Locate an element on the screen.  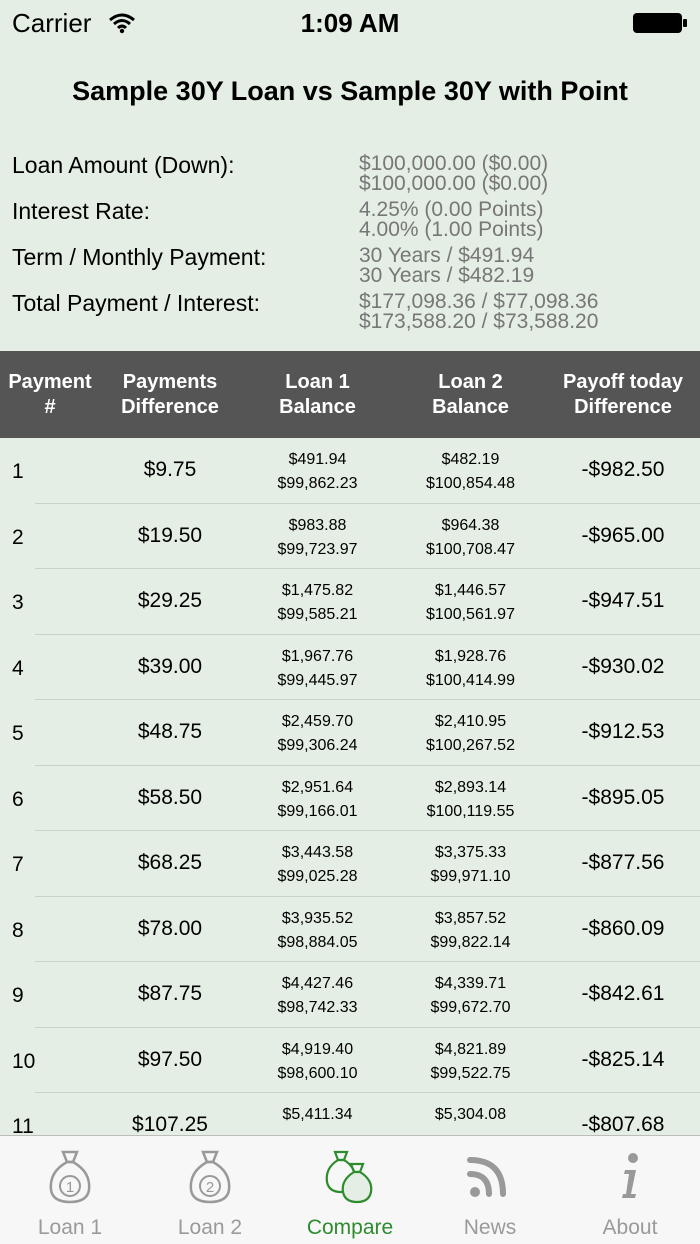
status-bar: Carrier 1:09 AM is located at coordinates (350, 24).